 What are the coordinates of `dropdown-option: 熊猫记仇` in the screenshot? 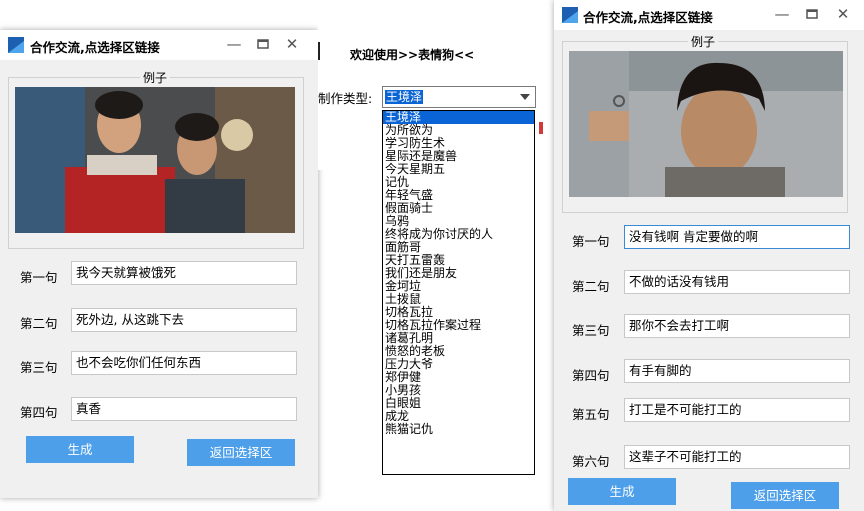 It's located at (458, 429).